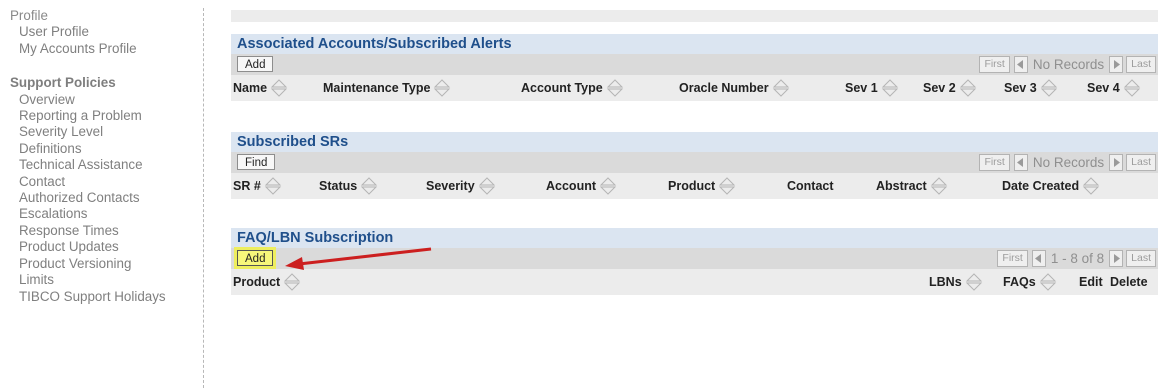  Describe the element at coordinates (581, 186) in the screenshot. I see `column-header-account: Account` at that location.